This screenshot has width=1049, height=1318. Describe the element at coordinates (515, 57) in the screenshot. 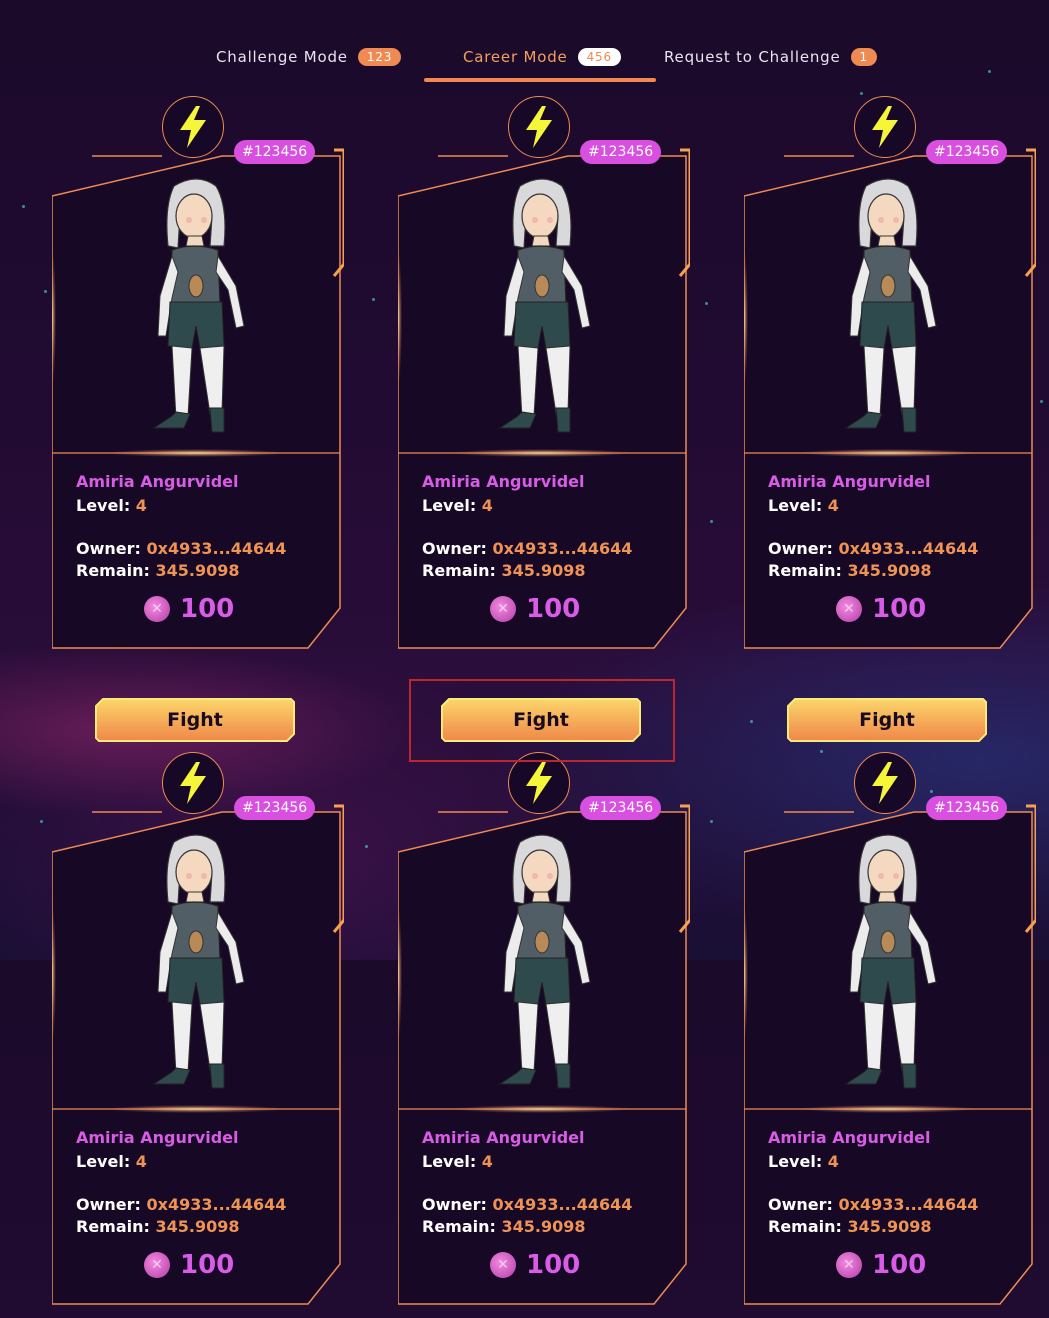

I see `tab-label: Career Mode` at that location.